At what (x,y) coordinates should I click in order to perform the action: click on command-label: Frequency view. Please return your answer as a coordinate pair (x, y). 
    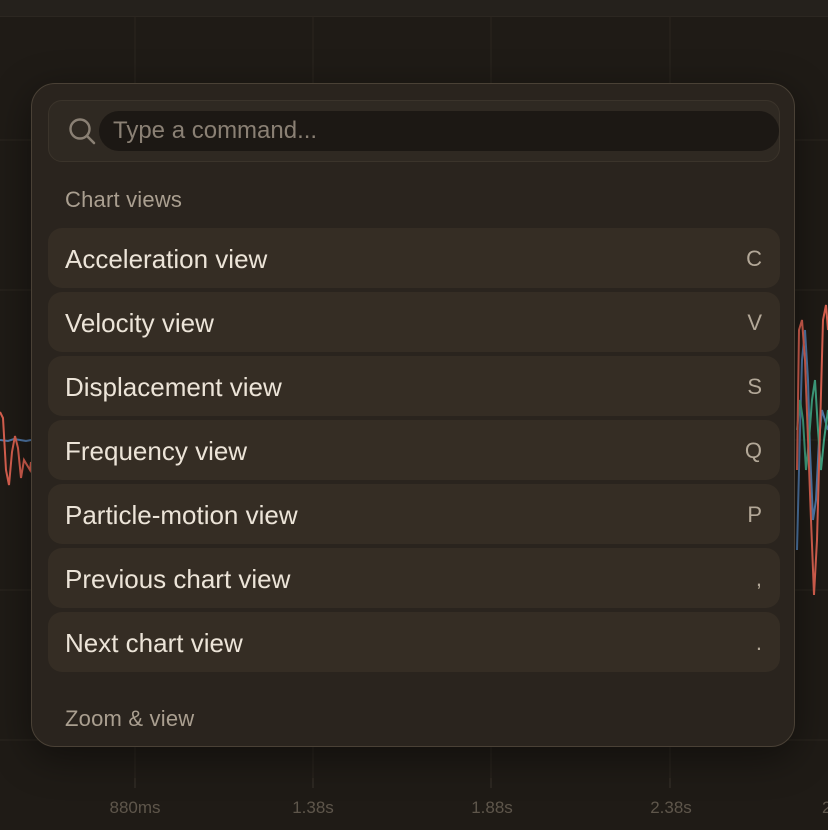
    Looking at the image, I should click on (156, 451).